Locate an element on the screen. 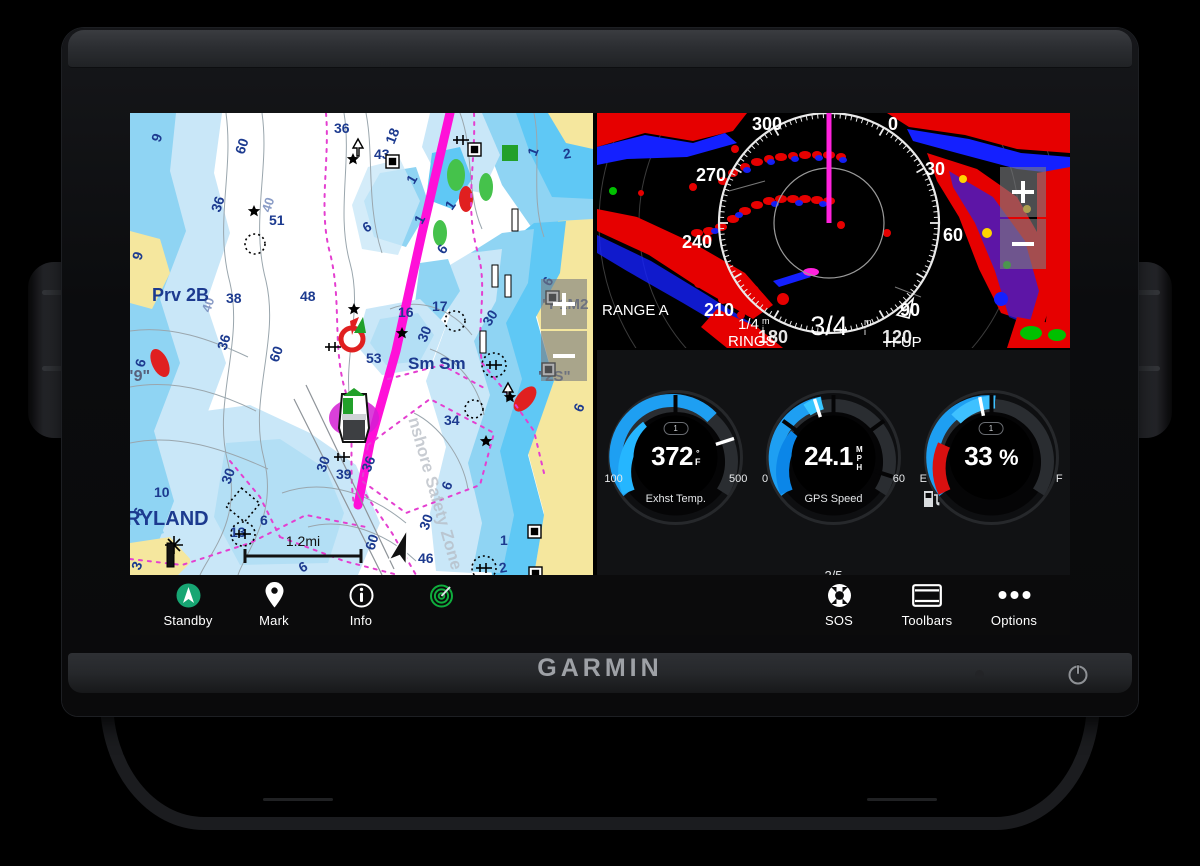 This screenshot has width=1200, height=866. svg-text: Sm Sm is located at coordinates (437, 363).